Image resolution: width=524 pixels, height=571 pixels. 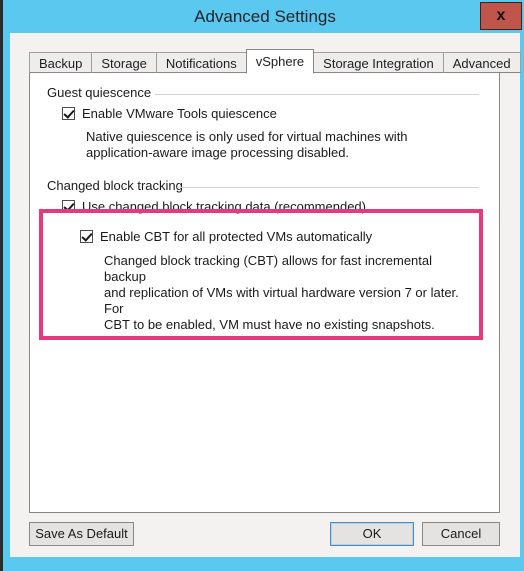 I want to click on ok-button: OK, so click(x=372, y=534).